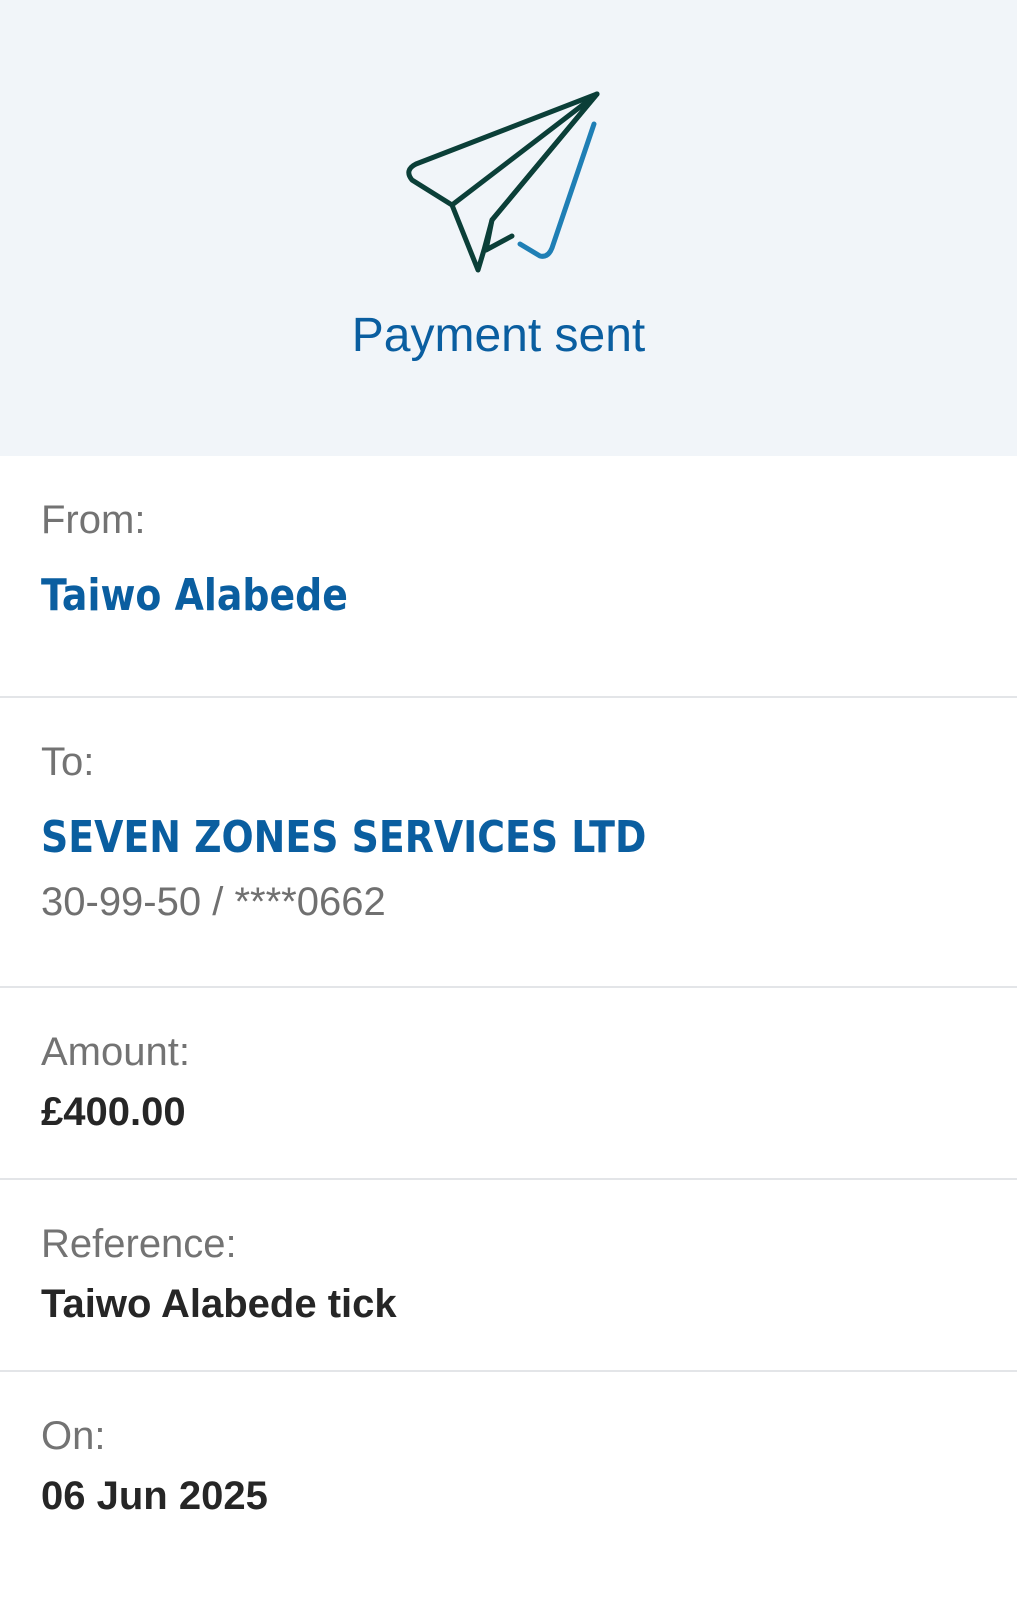  What do you see at coordinates (139, 1244) in the screenshot?
I see `reference-label: Reference:` at bounding box center [139, 1244].